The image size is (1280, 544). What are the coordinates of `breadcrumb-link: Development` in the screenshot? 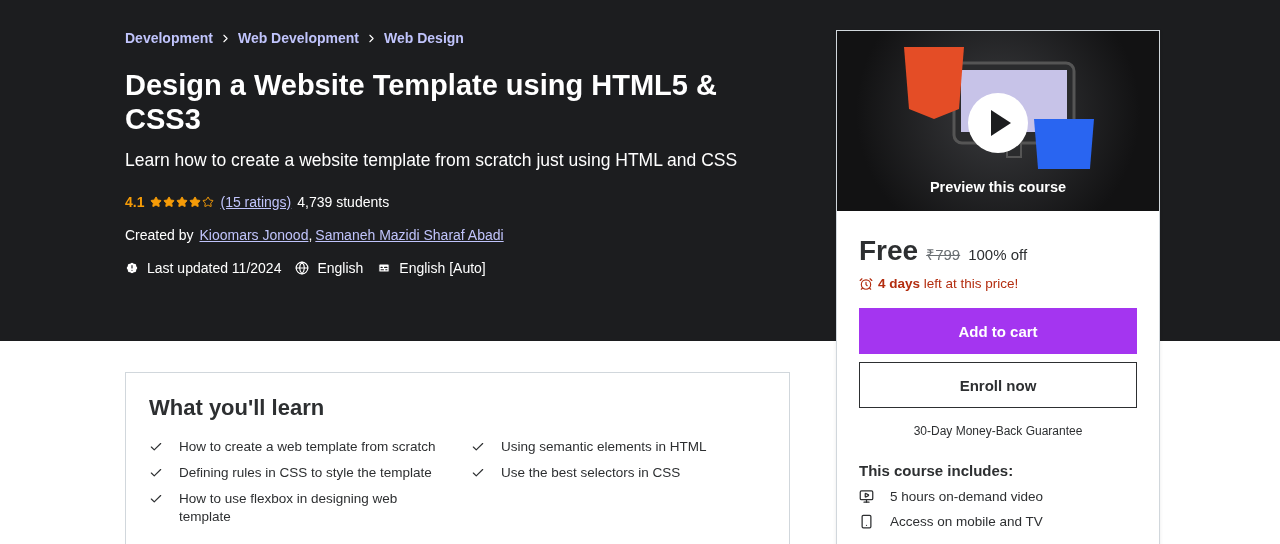 It's located at (169, 38).